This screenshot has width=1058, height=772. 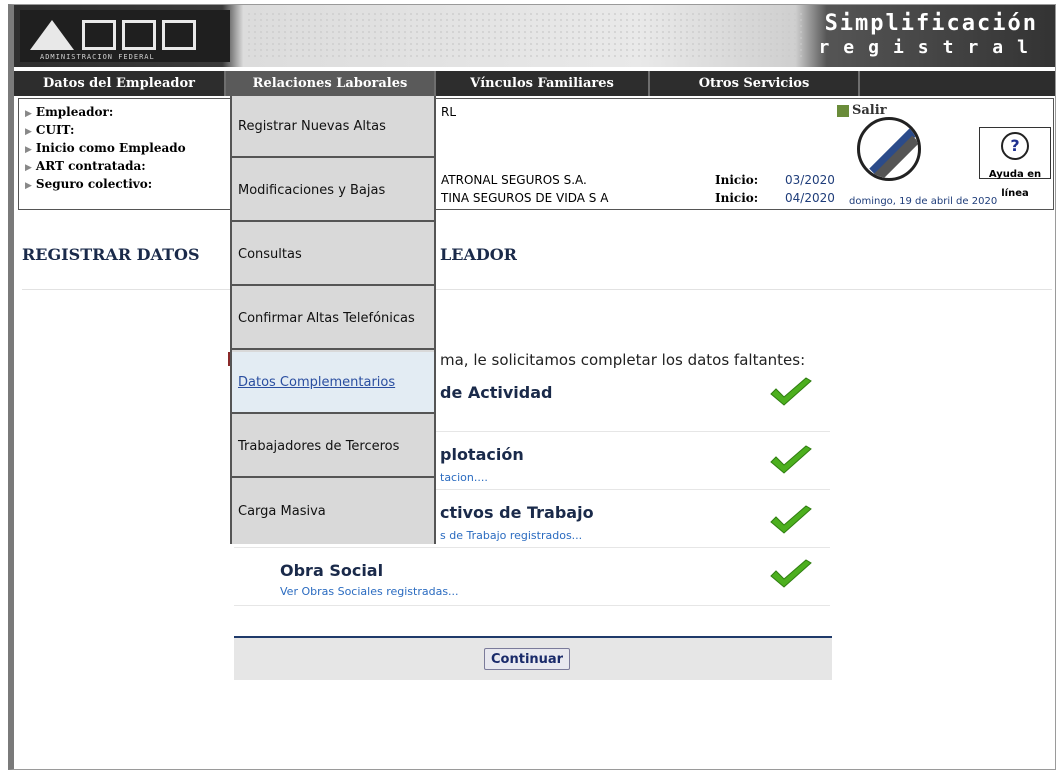 What do you see at coordinates (331, 83) in the screenshot?
I see `nav-relaciones-laborales: Relaciones Laborales` at bounding box center [331, 83].